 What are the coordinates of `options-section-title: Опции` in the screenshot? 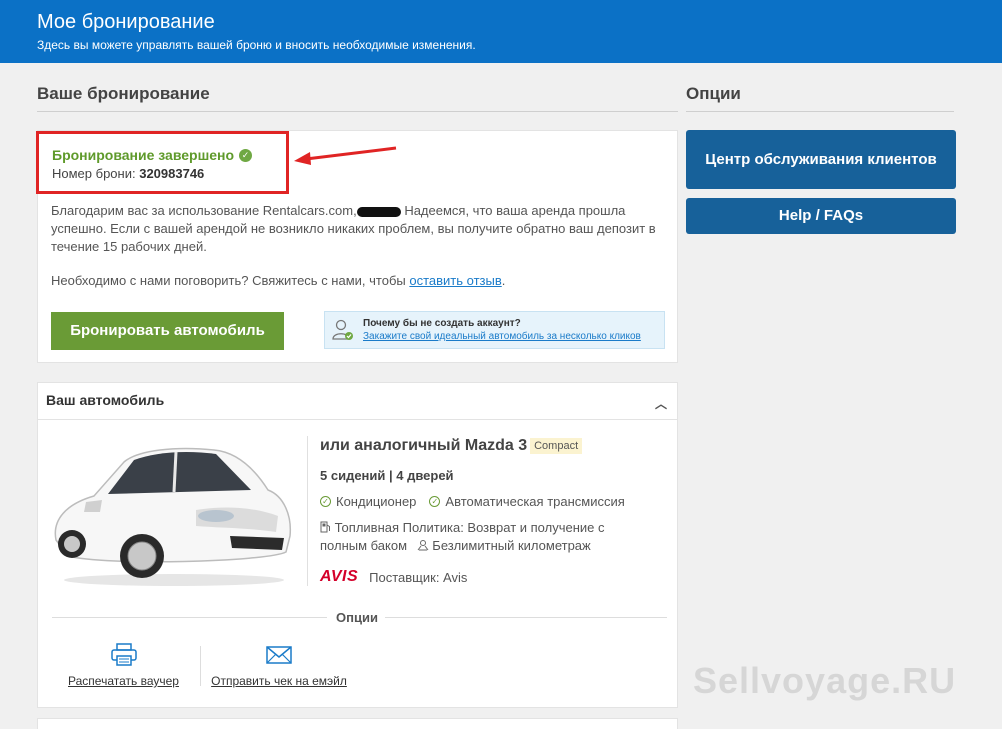 It's located at (713, 93).